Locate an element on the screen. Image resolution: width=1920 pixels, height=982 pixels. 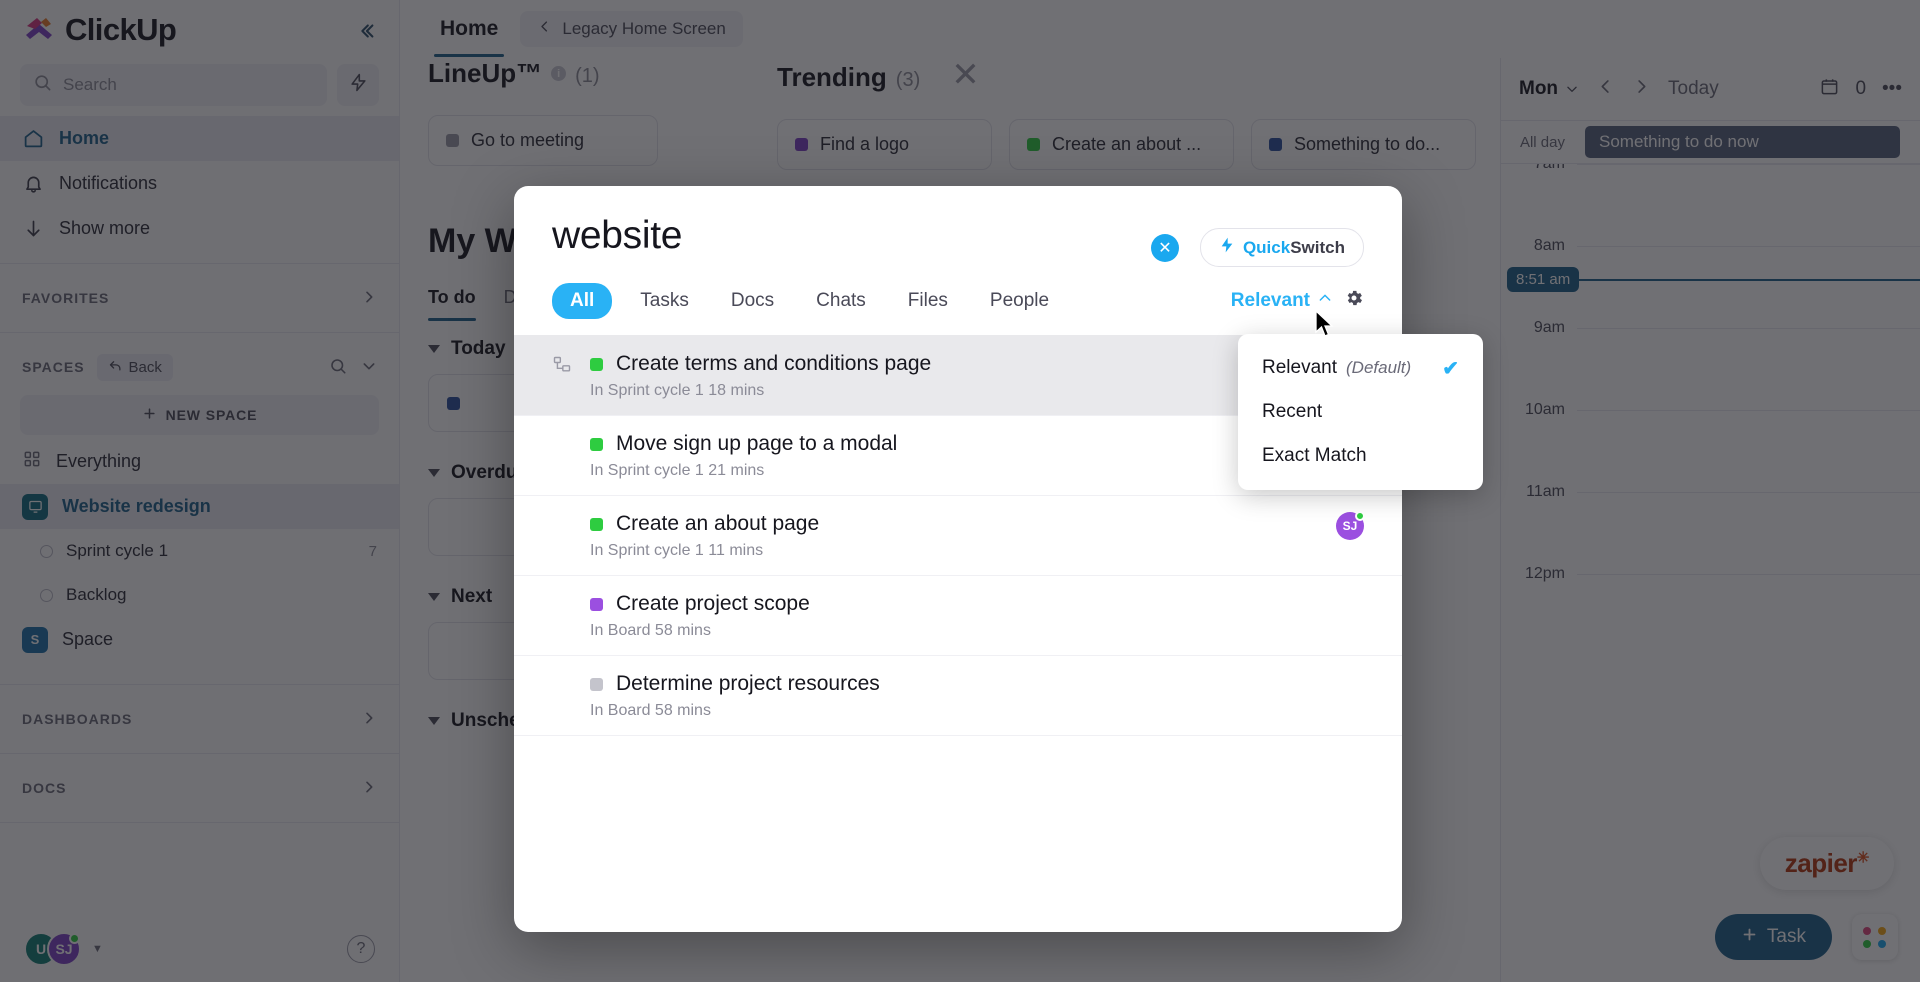
sort-option-recent: Recent is located at coordinates (1360, 412).